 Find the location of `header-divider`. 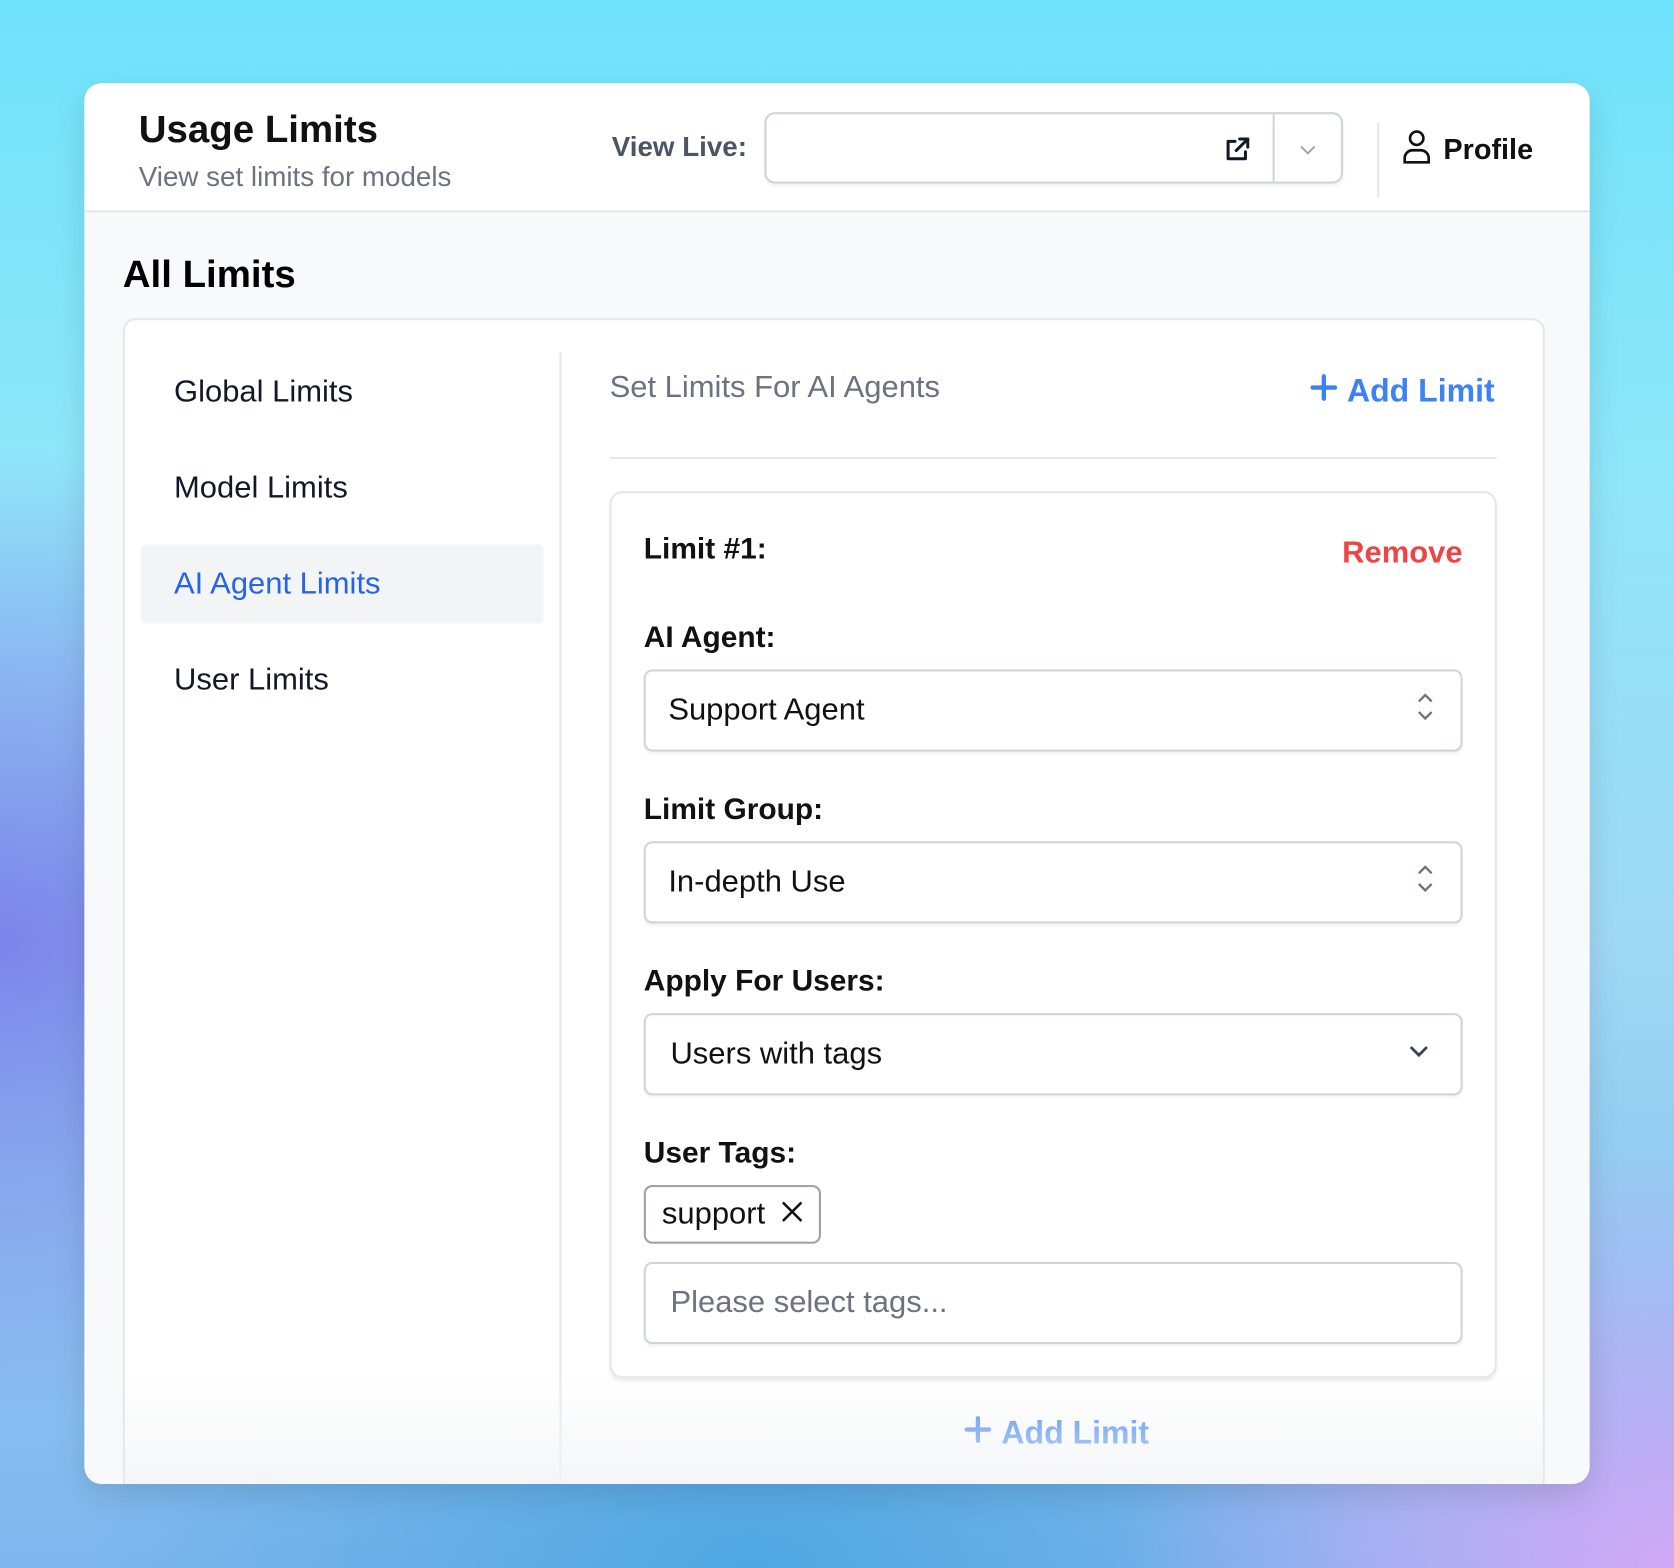

header-divider is located at coordinates (1378, 160).